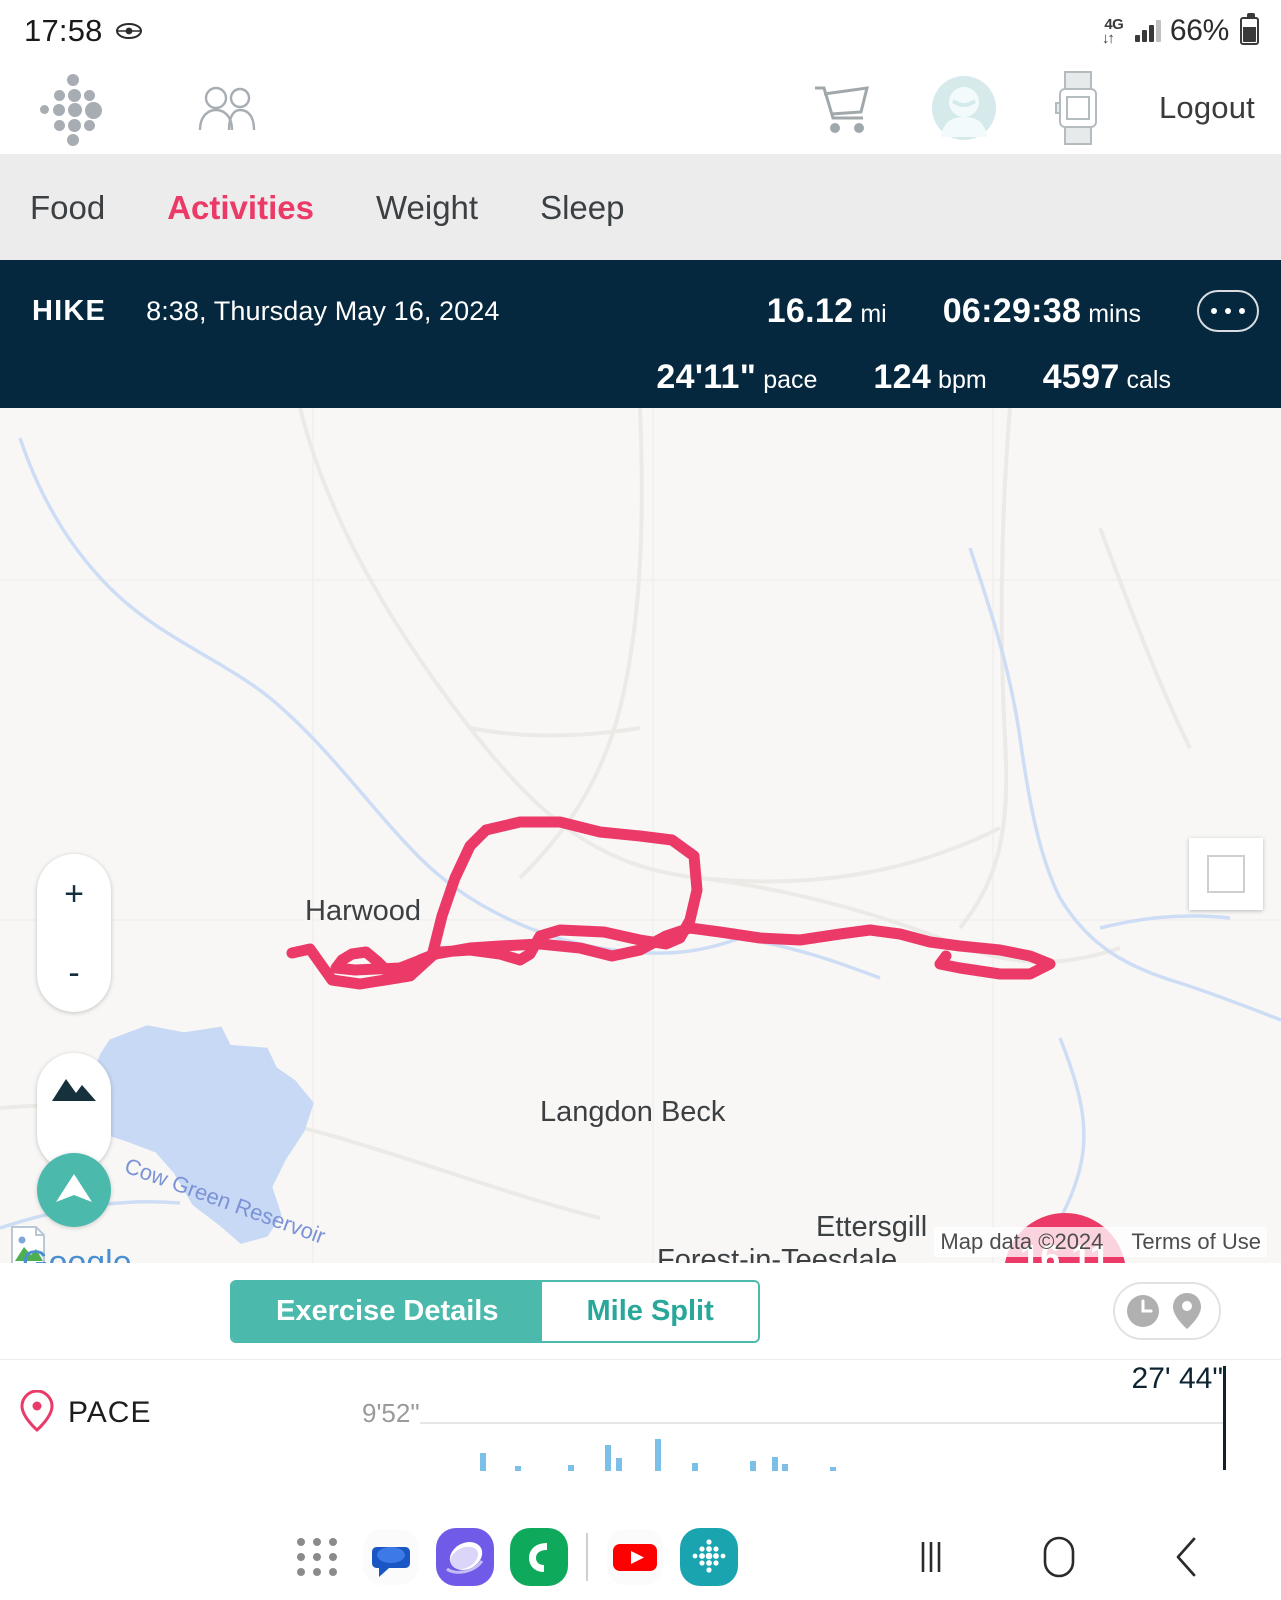  I want to click on map-attribution: Map data ©2024 Terms of Use, so click(1100, 1242).